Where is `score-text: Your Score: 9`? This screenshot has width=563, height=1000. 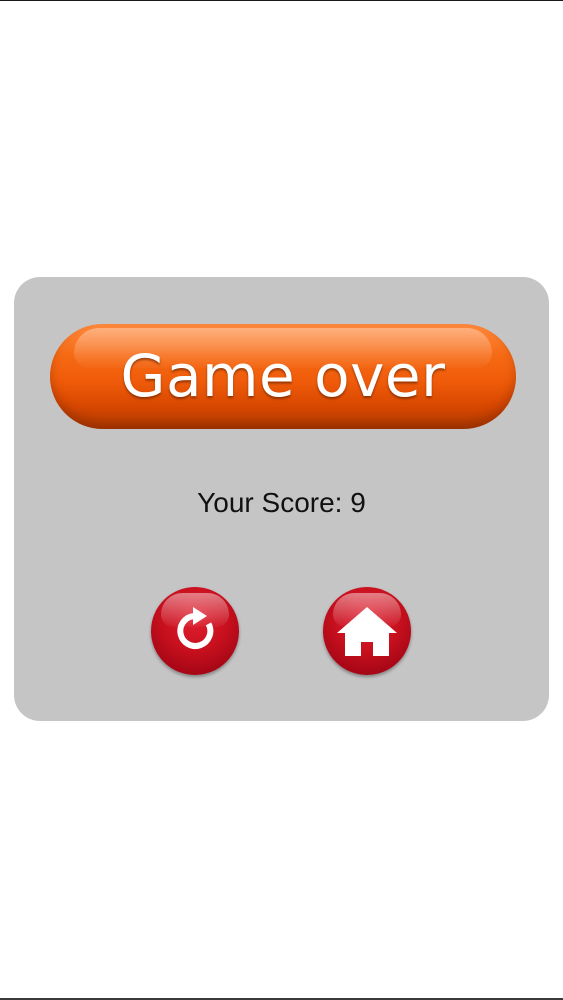 score-text: Your Score: 9 is located at coordinates (281, 502).